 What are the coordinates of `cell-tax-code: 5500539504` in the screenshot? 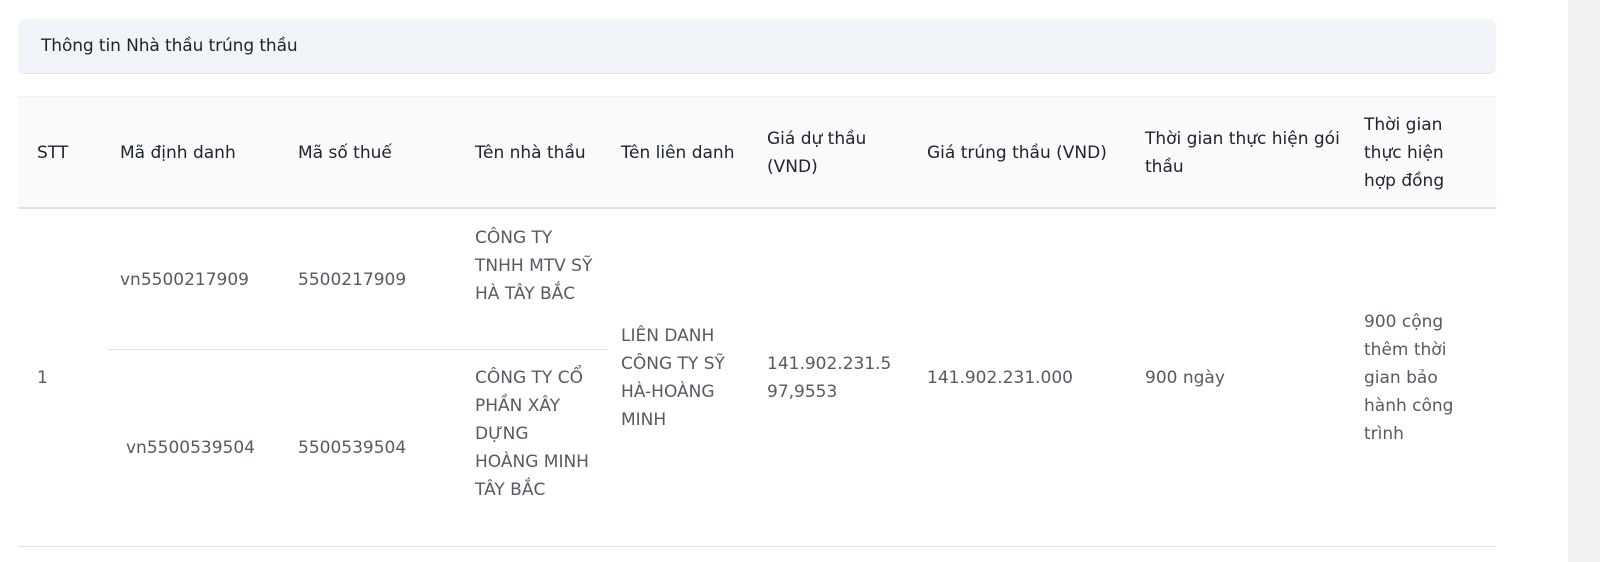 It's located at (352, 448).